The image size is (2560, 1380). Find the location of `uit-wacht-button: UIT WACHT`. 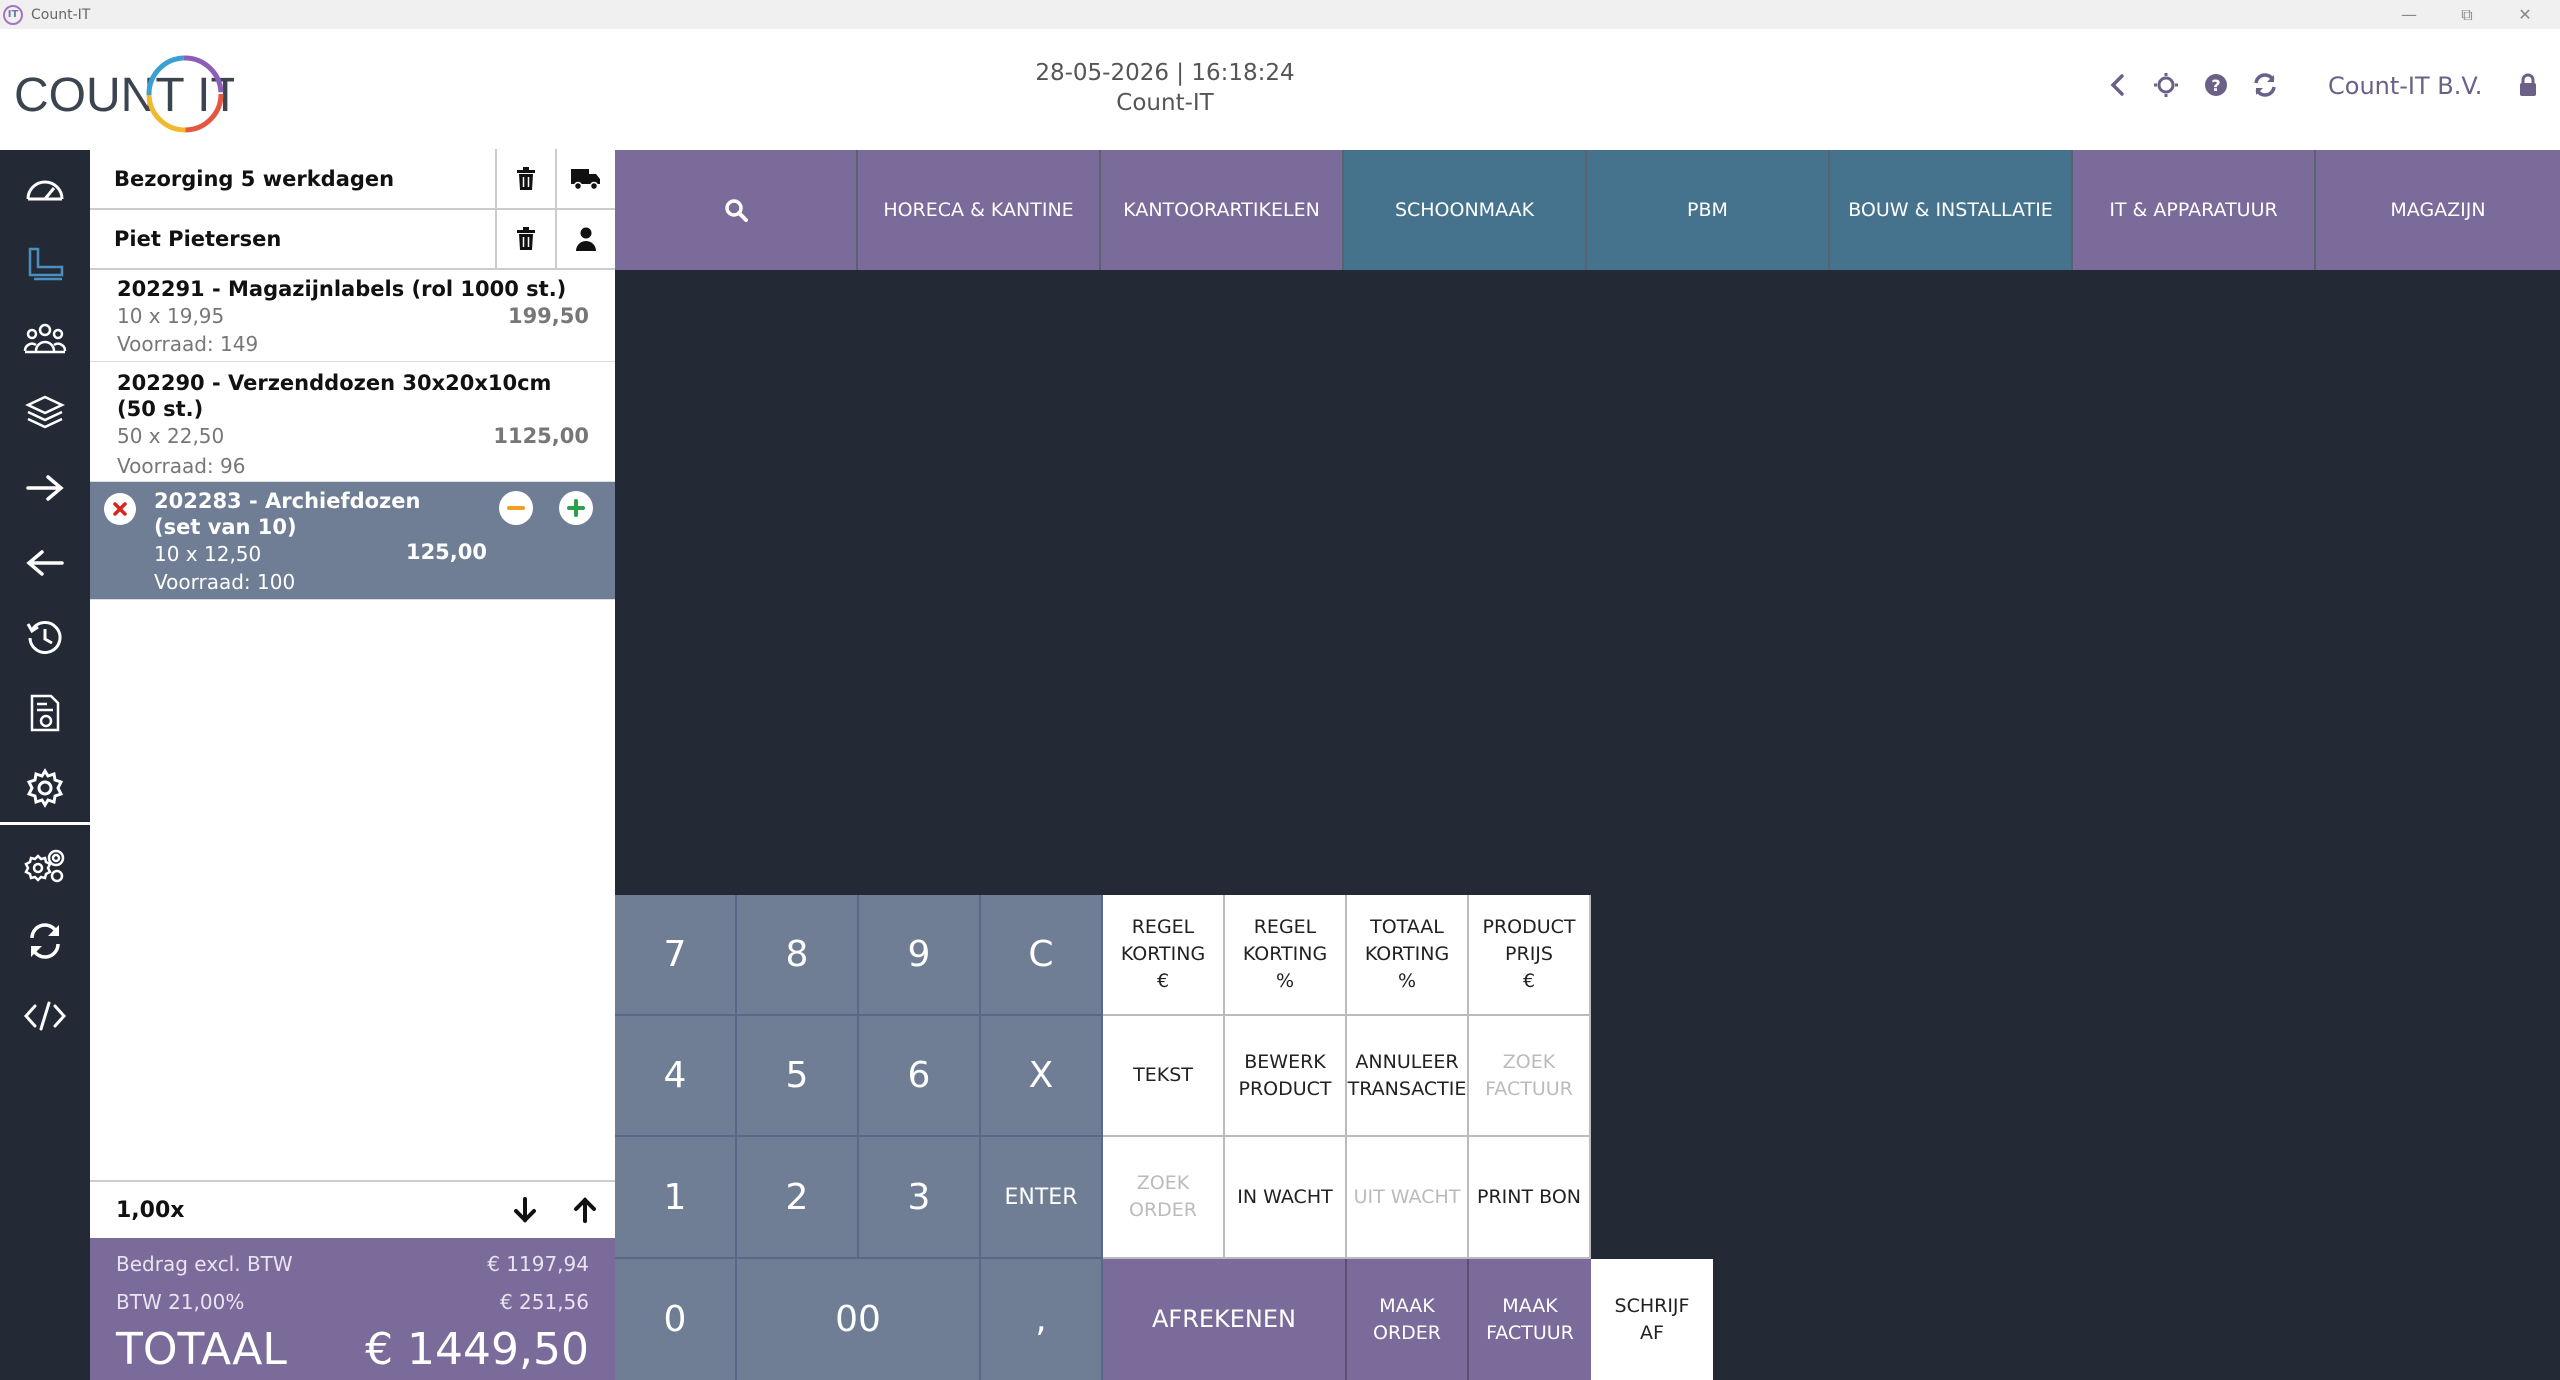

uit-wacht-button: UIT WACHT is located at coordinates (1408, 1198).